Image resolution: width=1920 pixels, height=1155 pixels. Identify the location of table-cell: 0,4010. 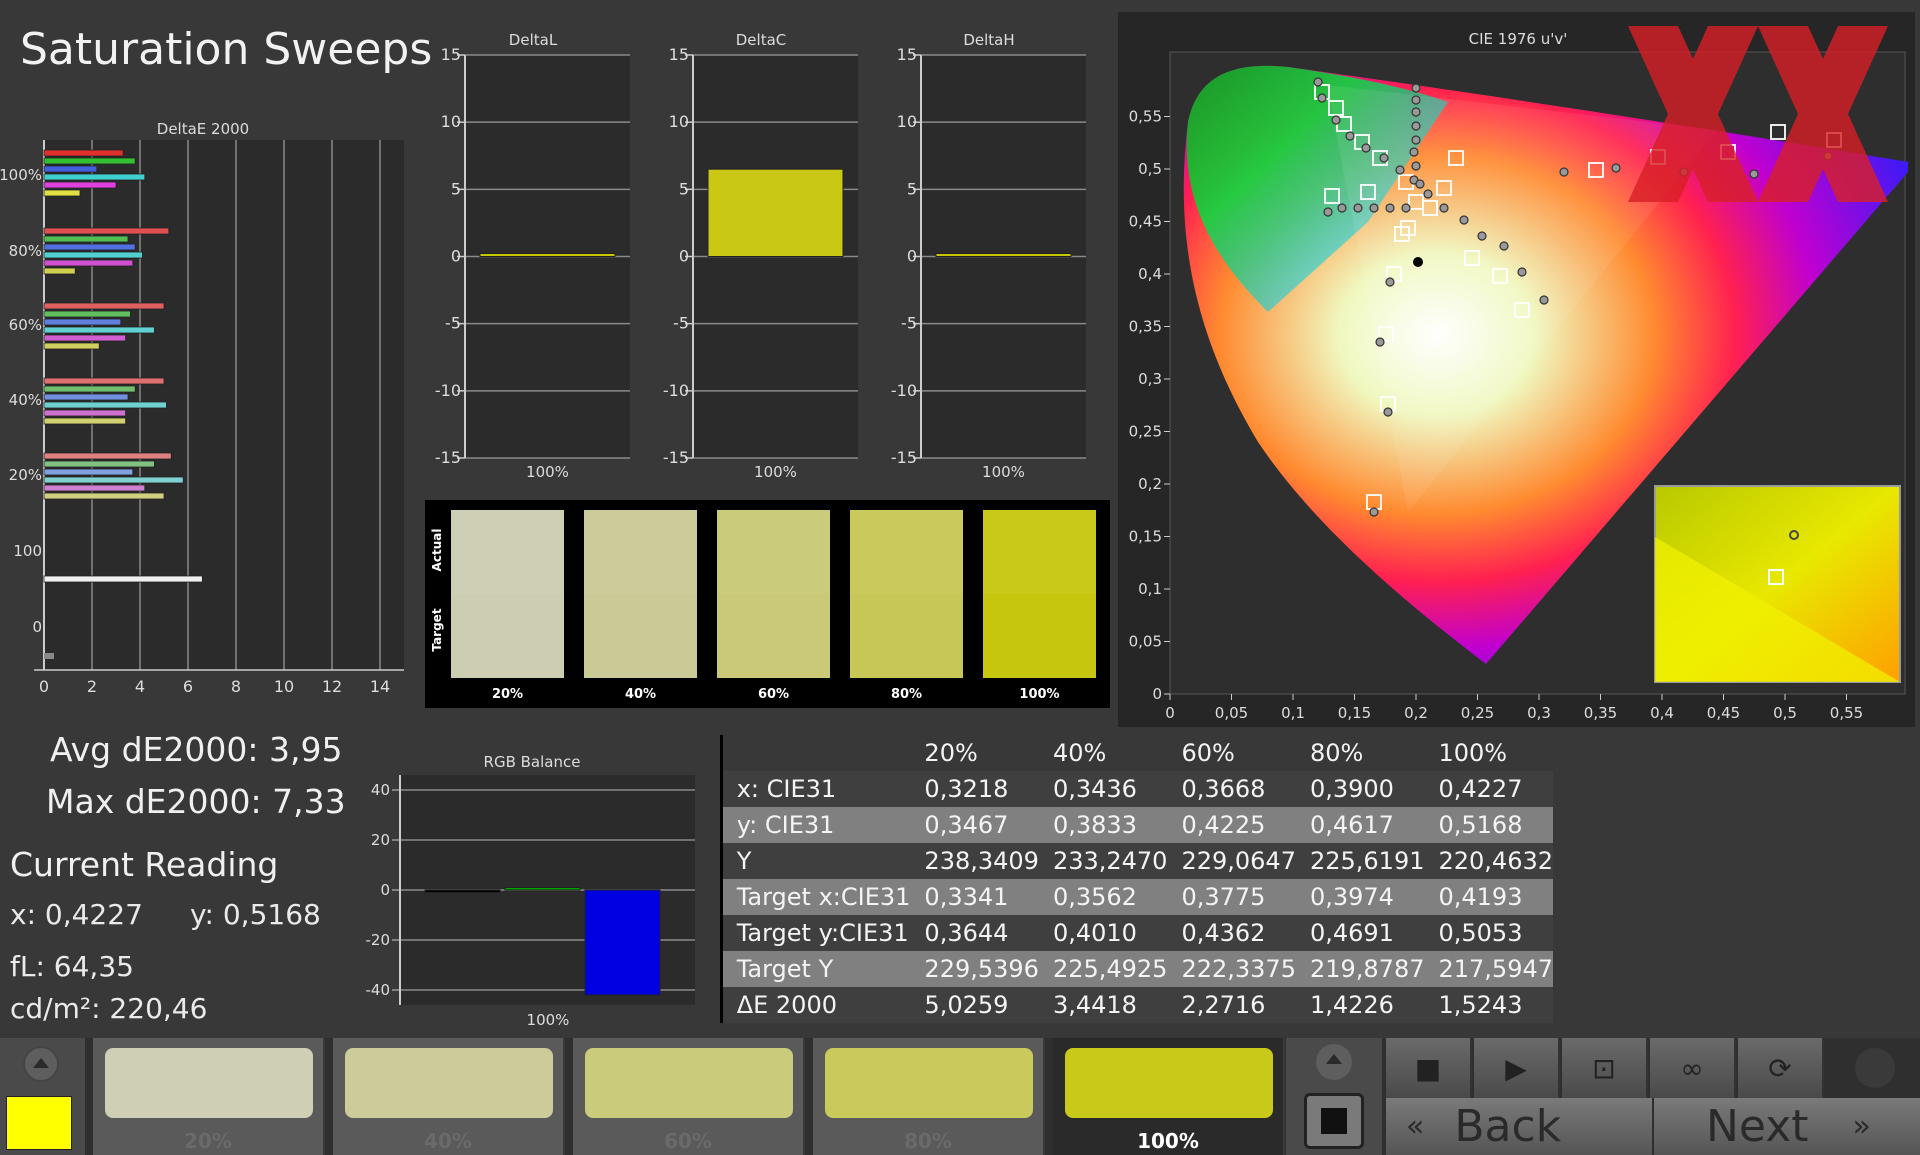
(1103, 933).